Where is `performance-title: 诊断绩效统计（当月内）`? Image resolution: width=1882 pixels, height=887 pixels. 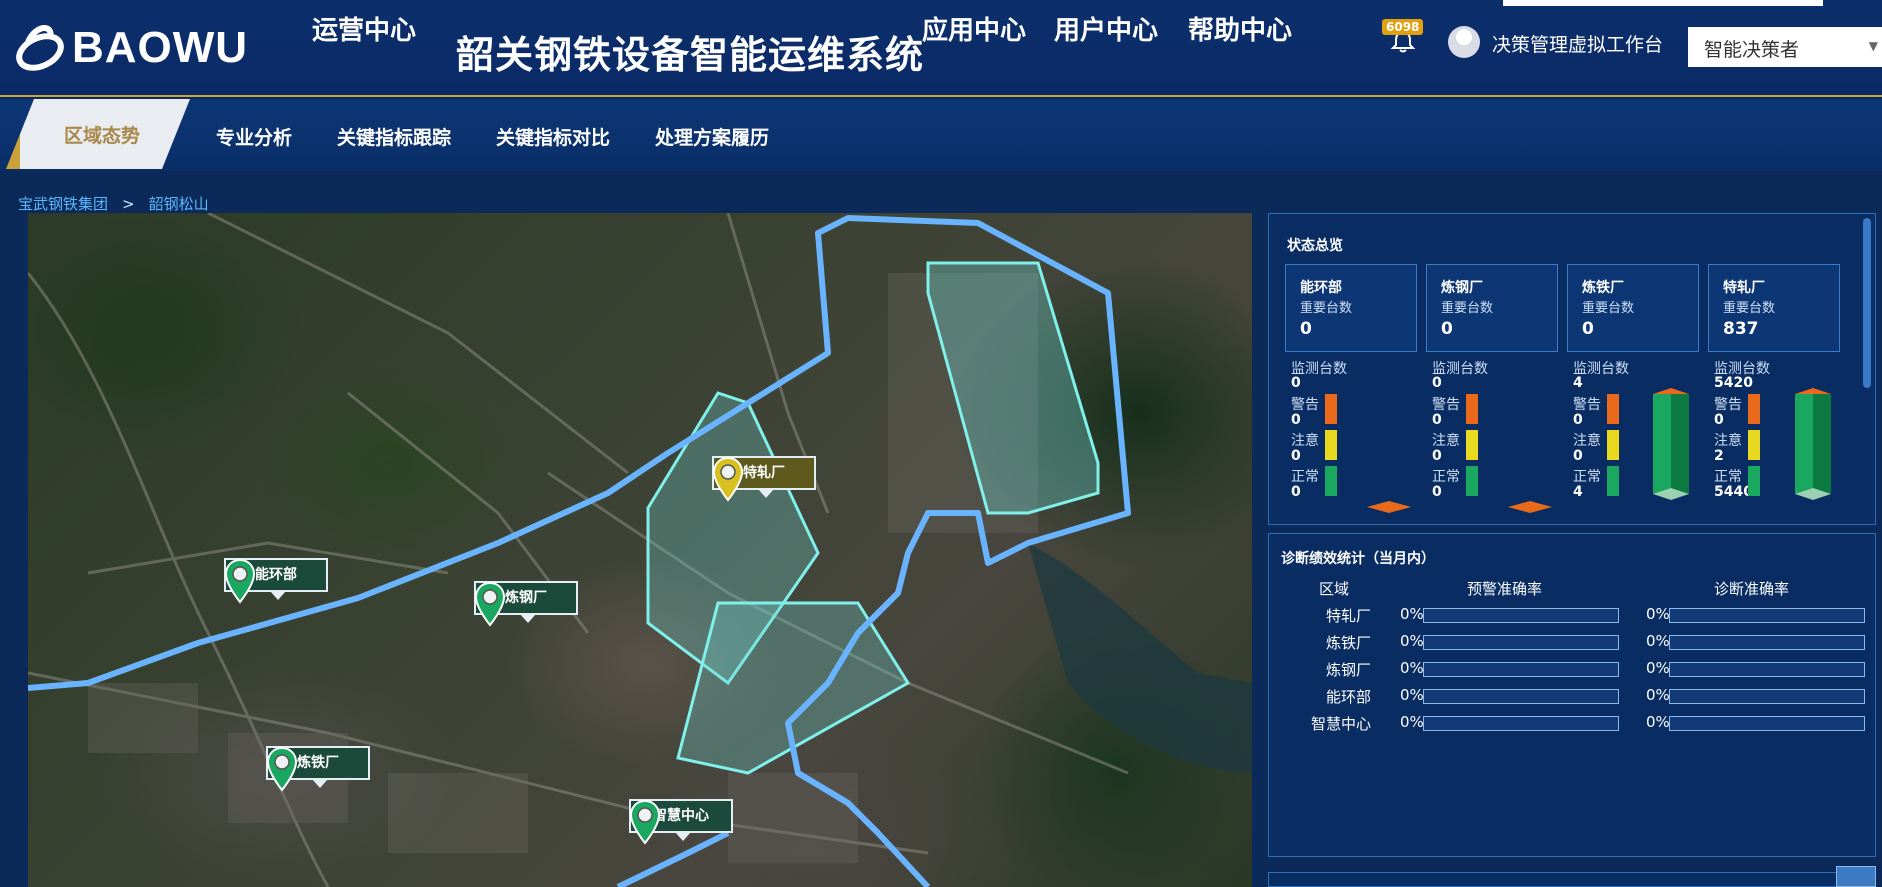
performance-title: 诊断绩效统计（当月内） is located at coordinates (1358, 559).